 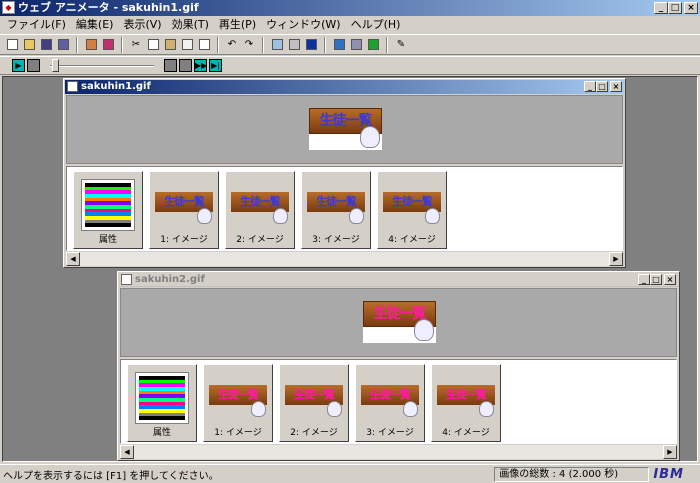 What do you see at coordinates (55, 65) in the screenshot?
I see `slider-thumb` at bounding box center [55, 65].